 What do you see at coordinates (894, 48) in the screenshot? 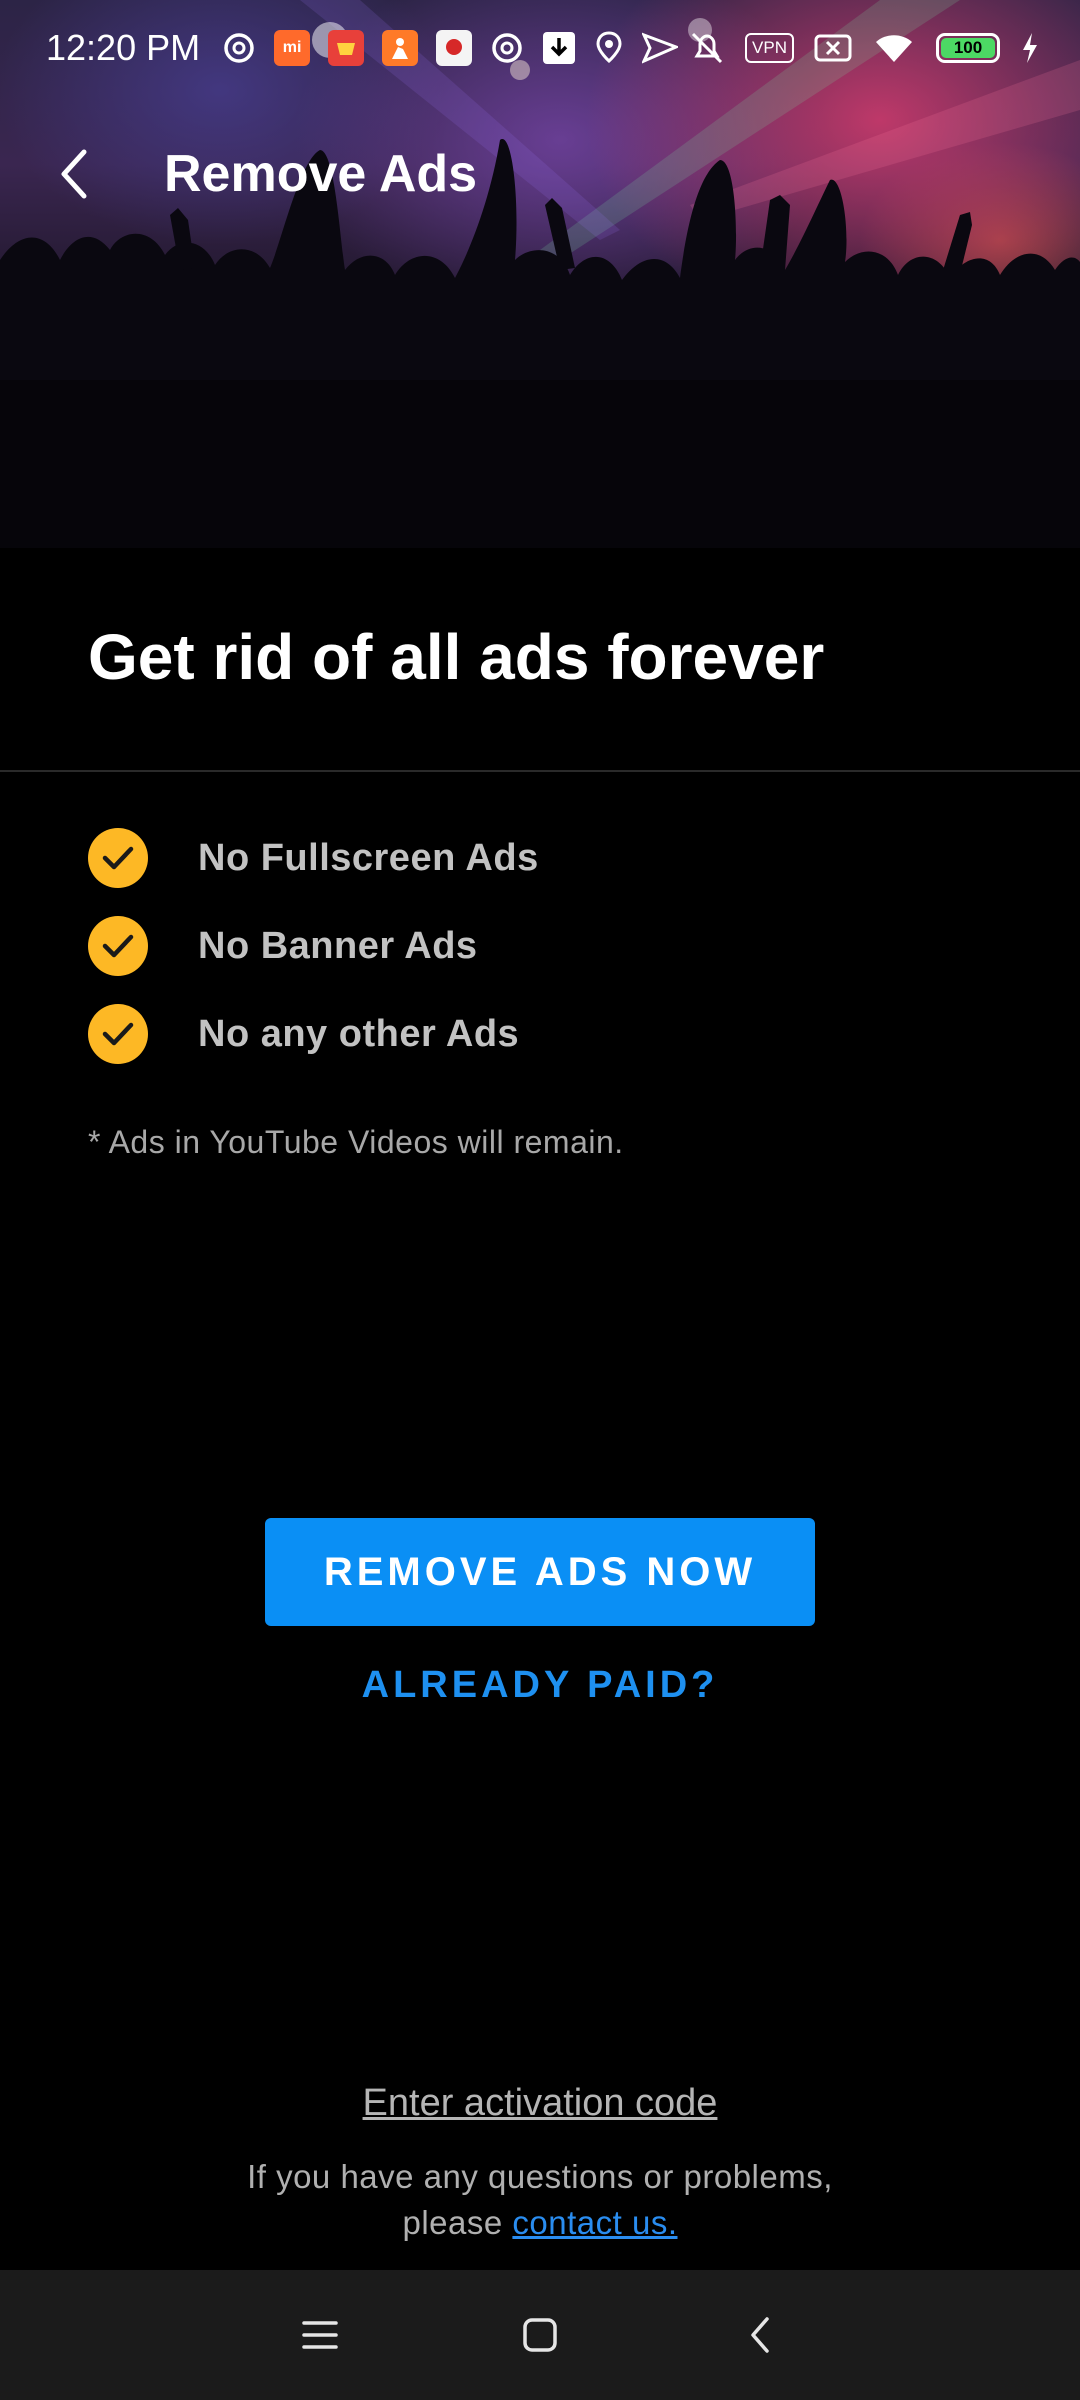
I see `wifi-icon` at bounding box center [894, 48].